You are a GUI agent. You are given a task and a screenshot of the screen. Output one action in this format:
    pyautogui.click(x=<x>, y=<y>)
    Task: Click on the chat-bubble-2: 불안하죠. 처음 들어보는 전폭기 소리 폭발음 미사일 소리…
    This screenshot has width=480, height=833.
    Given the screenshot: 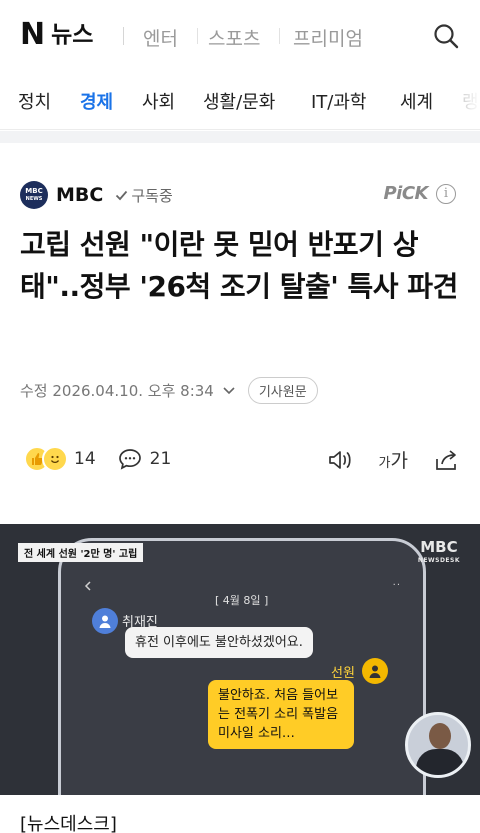 What is the action you would take?
    pyautogui.click(x=281, y=714)
    